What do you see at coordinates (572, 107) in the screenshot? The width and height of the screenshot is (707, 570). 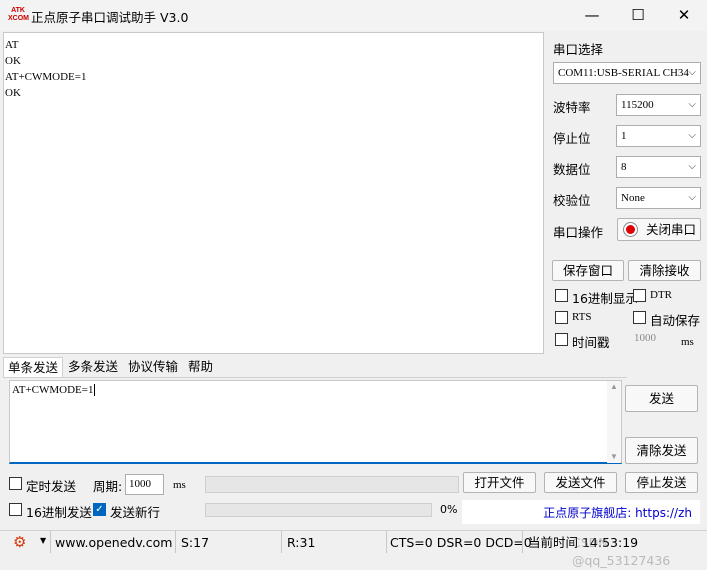 I see `baud-label: 波特率` at bounding box center [572, 107].